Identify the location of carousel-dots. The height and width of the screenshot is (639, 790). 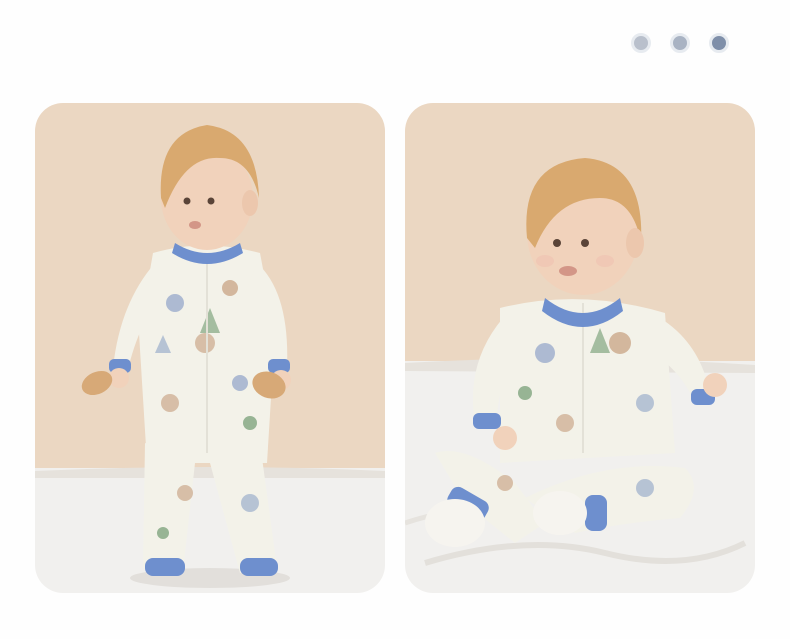
(680, 43).